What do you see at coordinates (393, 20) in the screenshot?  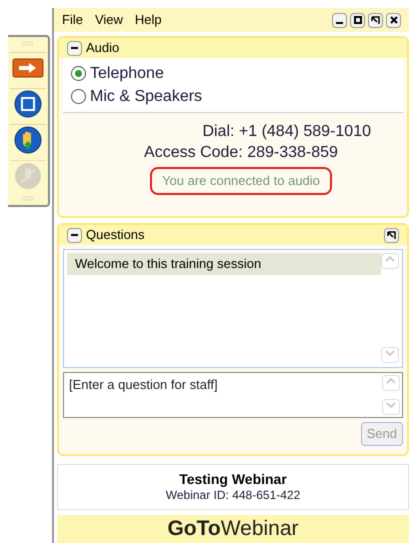 I see `close-icon` at bounding box center [393, 20].